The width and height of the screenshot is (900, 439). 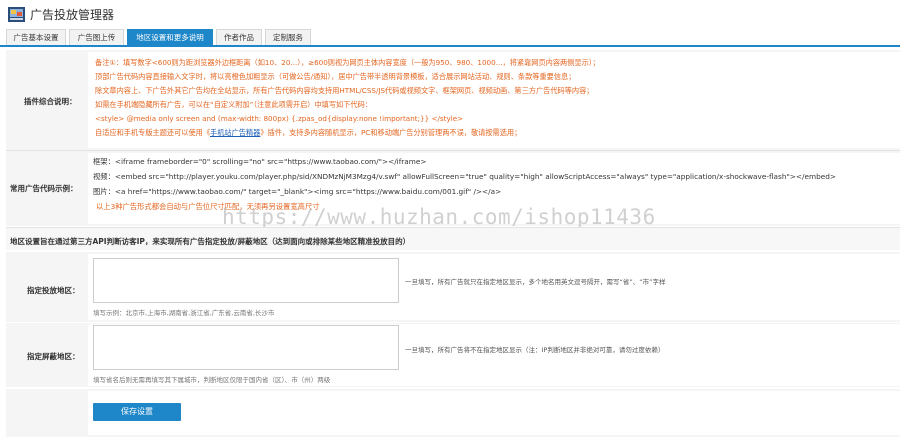 What do you see at coordinates (137, 412) in the screenshot?
I see `save-button: 保存设置` at bounding box center [137, 412].